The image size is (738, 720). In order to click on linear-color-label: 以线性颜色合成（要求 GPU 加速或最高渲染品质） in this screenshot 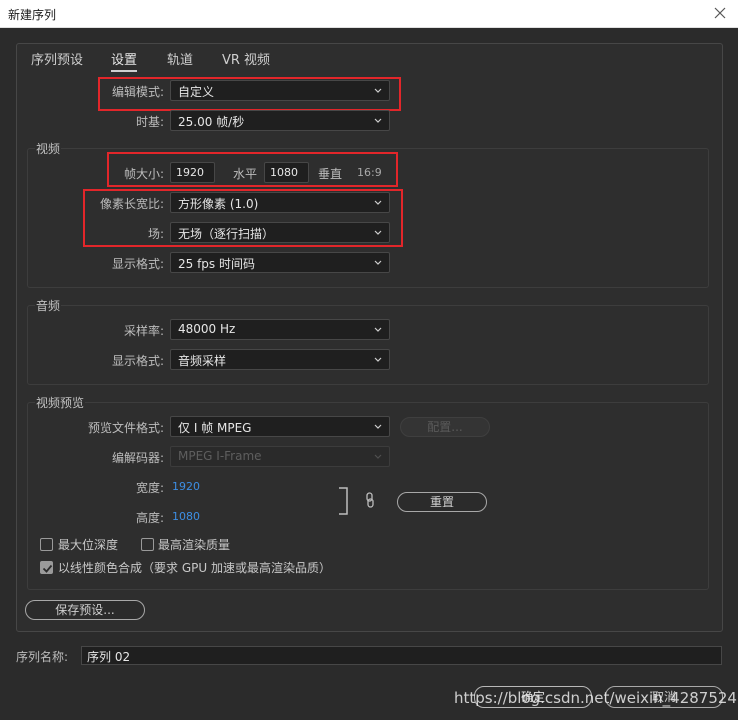, I will do `click(194, 568)`.